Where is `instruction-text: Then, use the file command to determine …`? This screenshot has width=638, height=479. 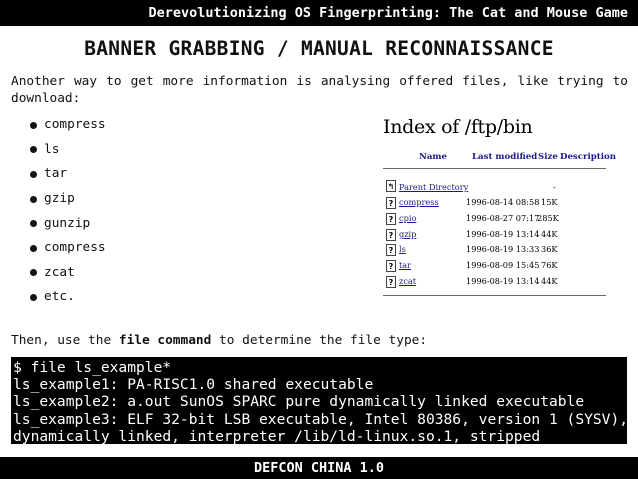 instruction-text: Then, use the file command to determine … is located at coordinates (219, 340).